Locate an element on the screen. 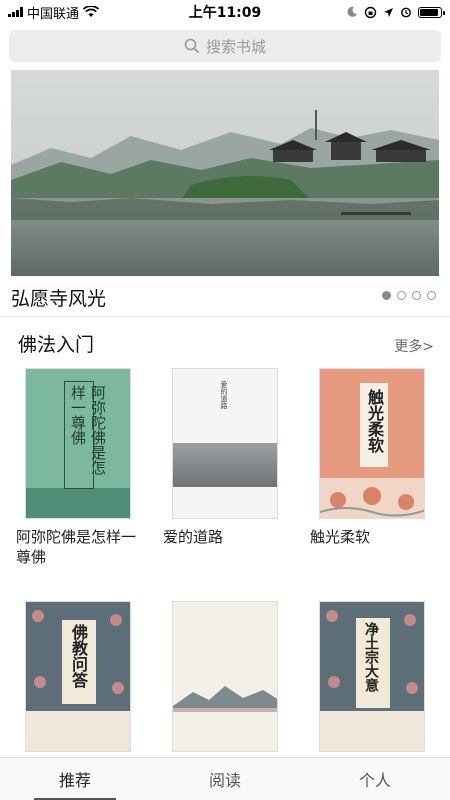 The width and height of the screenshot is (450, 800). book-title: 爱的道路 is located at coordinates (193, 537).